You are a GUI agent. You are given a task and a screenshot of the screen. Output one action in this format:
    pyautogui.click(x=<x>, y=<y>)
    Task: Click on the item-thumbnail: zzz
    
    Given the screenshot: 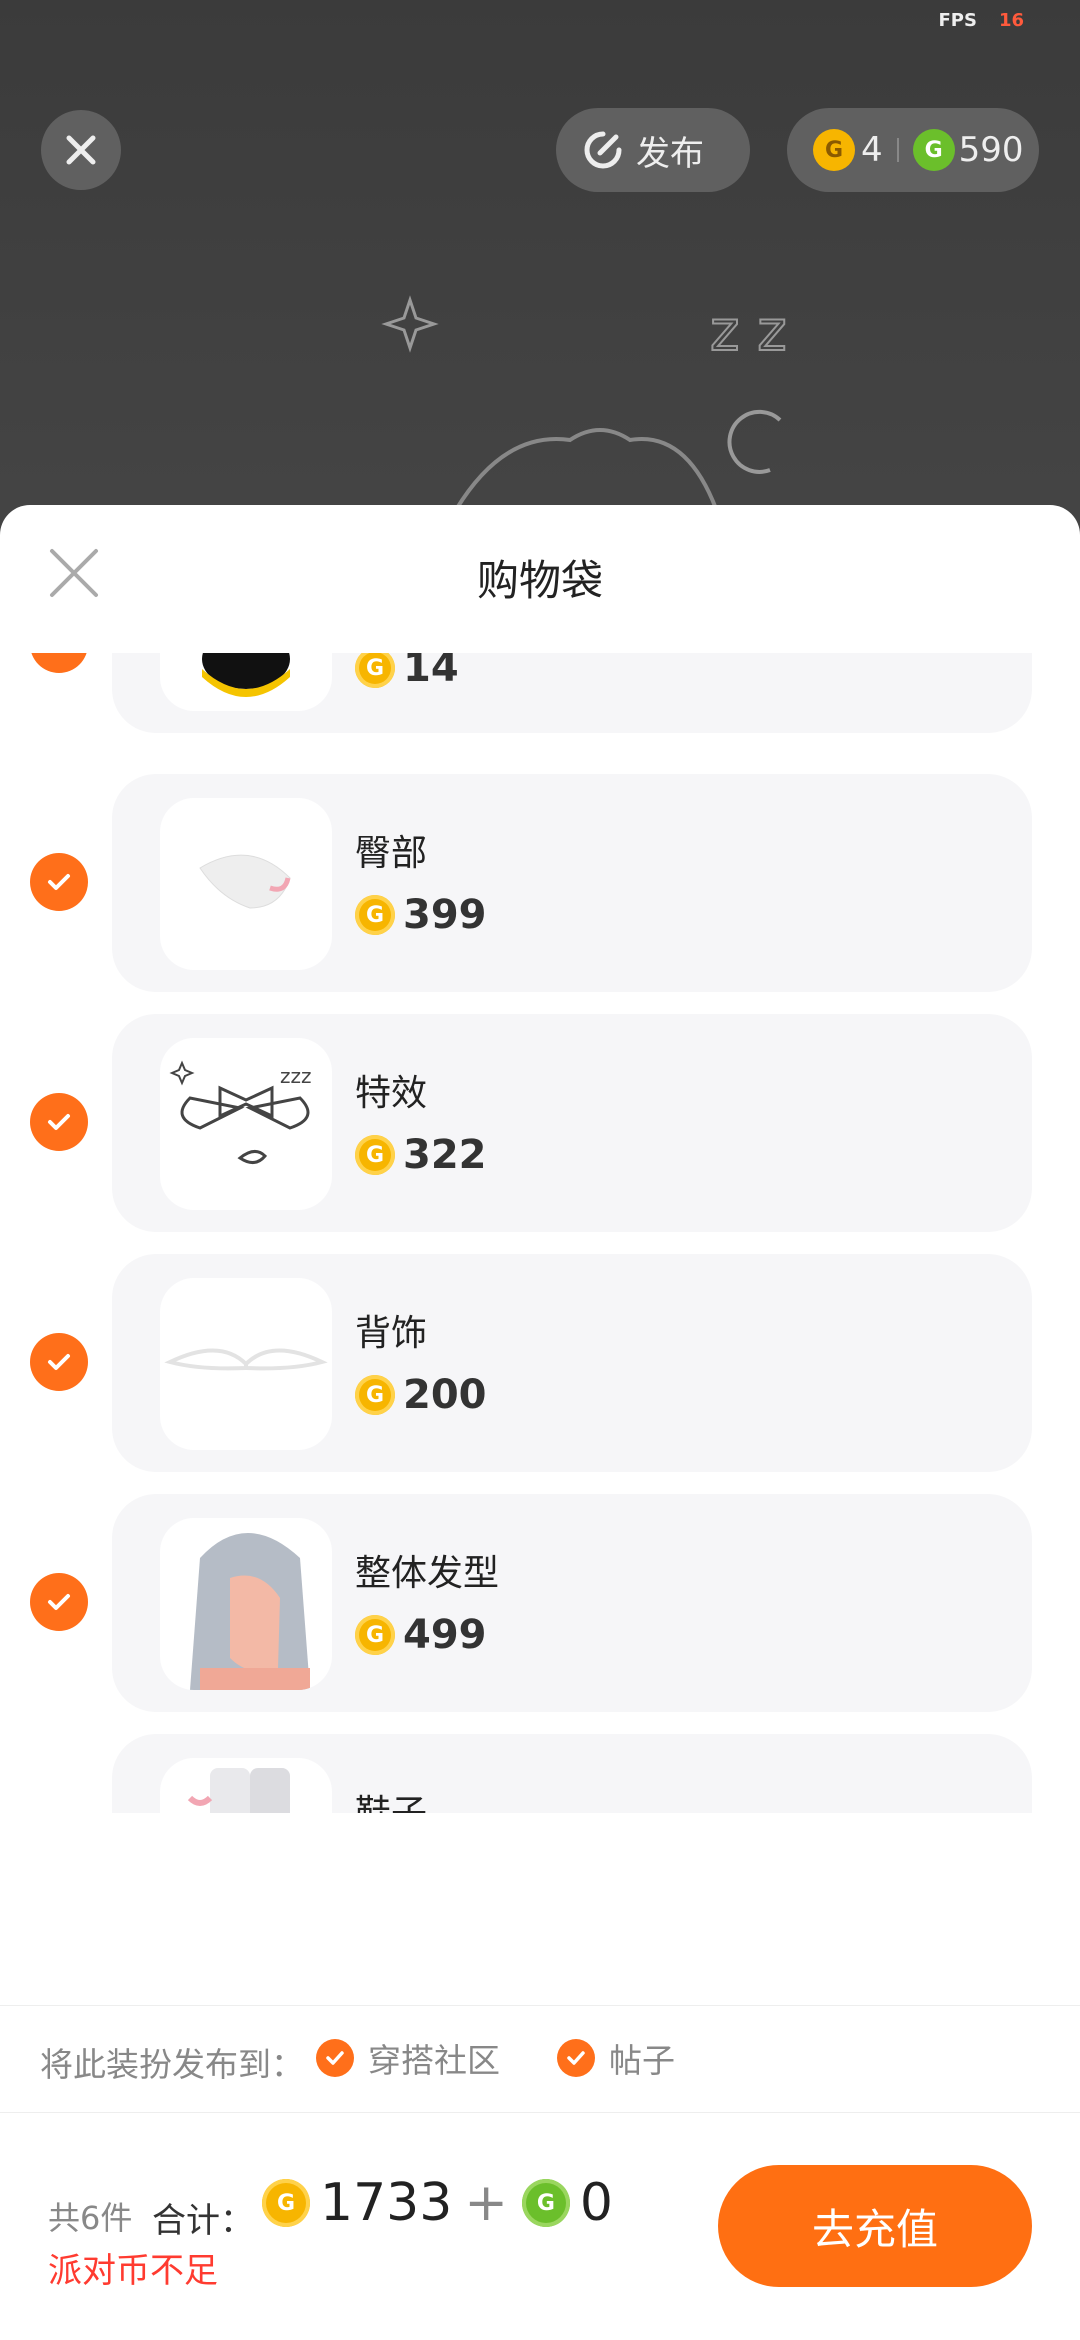 What is the action you would take?
    pyautogui.click(x=246, y=1124)
    